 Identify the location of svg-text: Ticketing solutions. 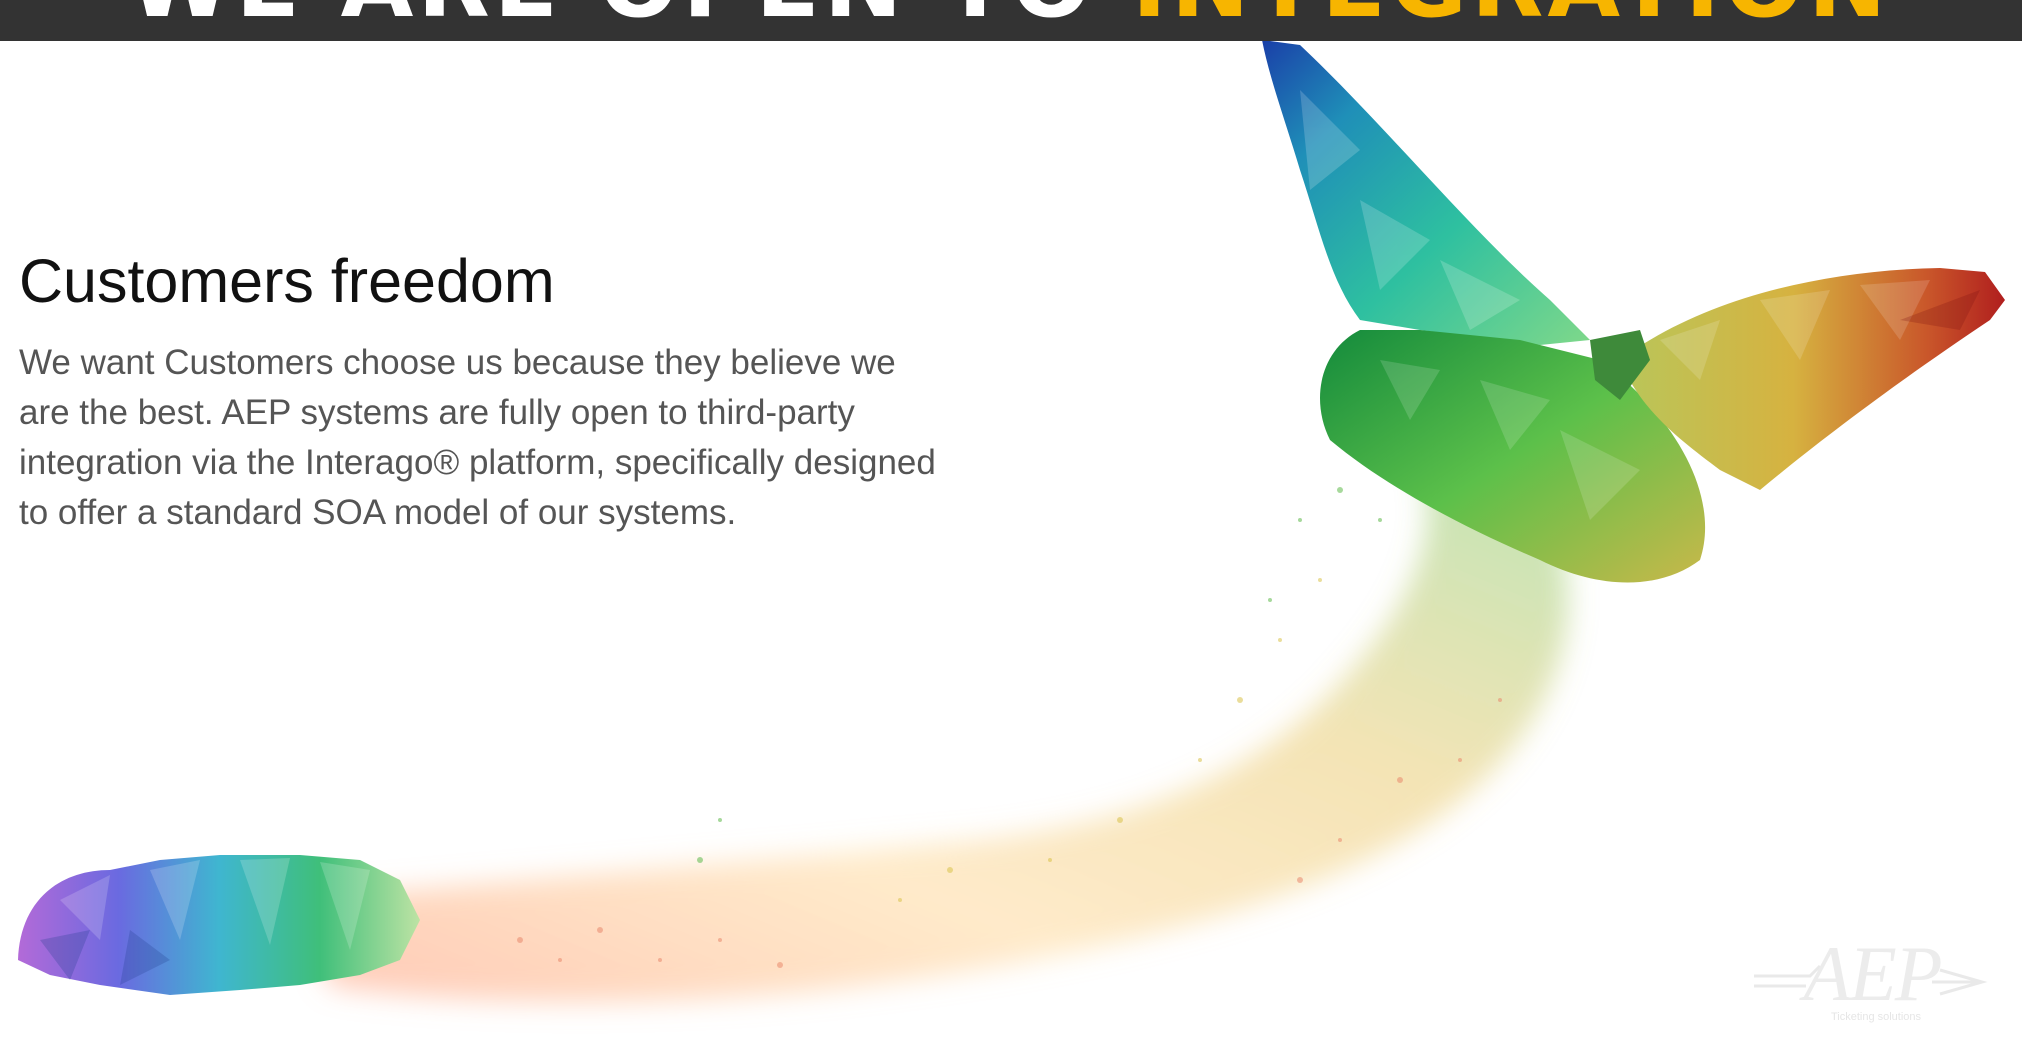
(1876, 1017).